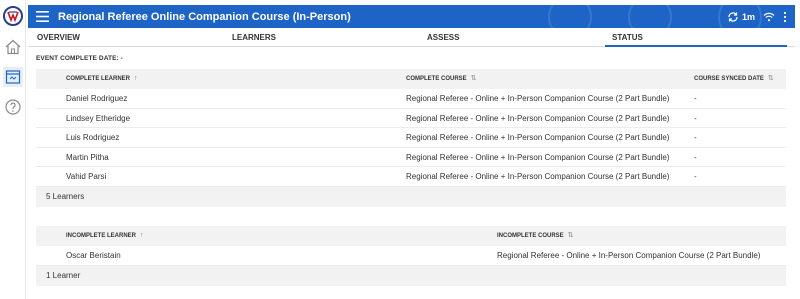  What do you see at coordinates (93, 138) in the screenshot?
I see `learner-name: Luis Rodriguez` at bounding box center [93, 138].